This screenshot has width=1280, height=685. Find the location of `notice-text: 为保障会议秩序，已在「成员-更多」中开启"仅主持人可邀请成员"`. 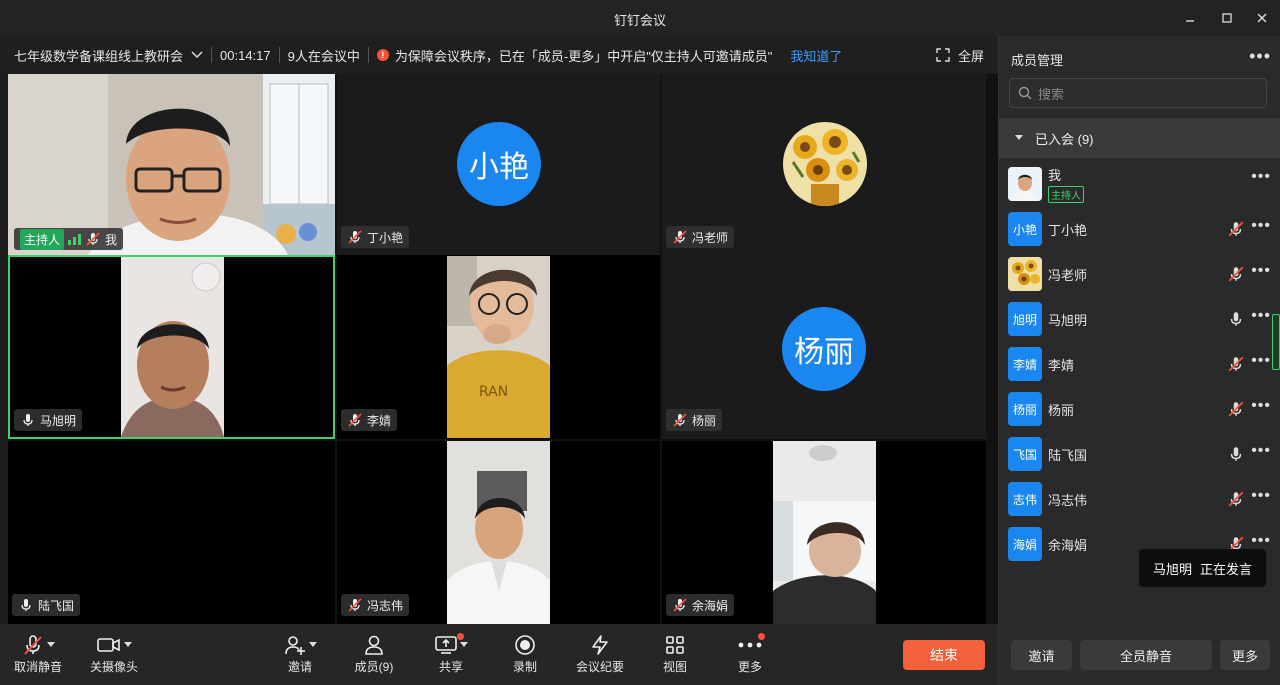

notice-text: 为保障会议秩序，已在「成员-更多」中开启"仅主持人可邀请成员" is located at coordinates (583, 56).